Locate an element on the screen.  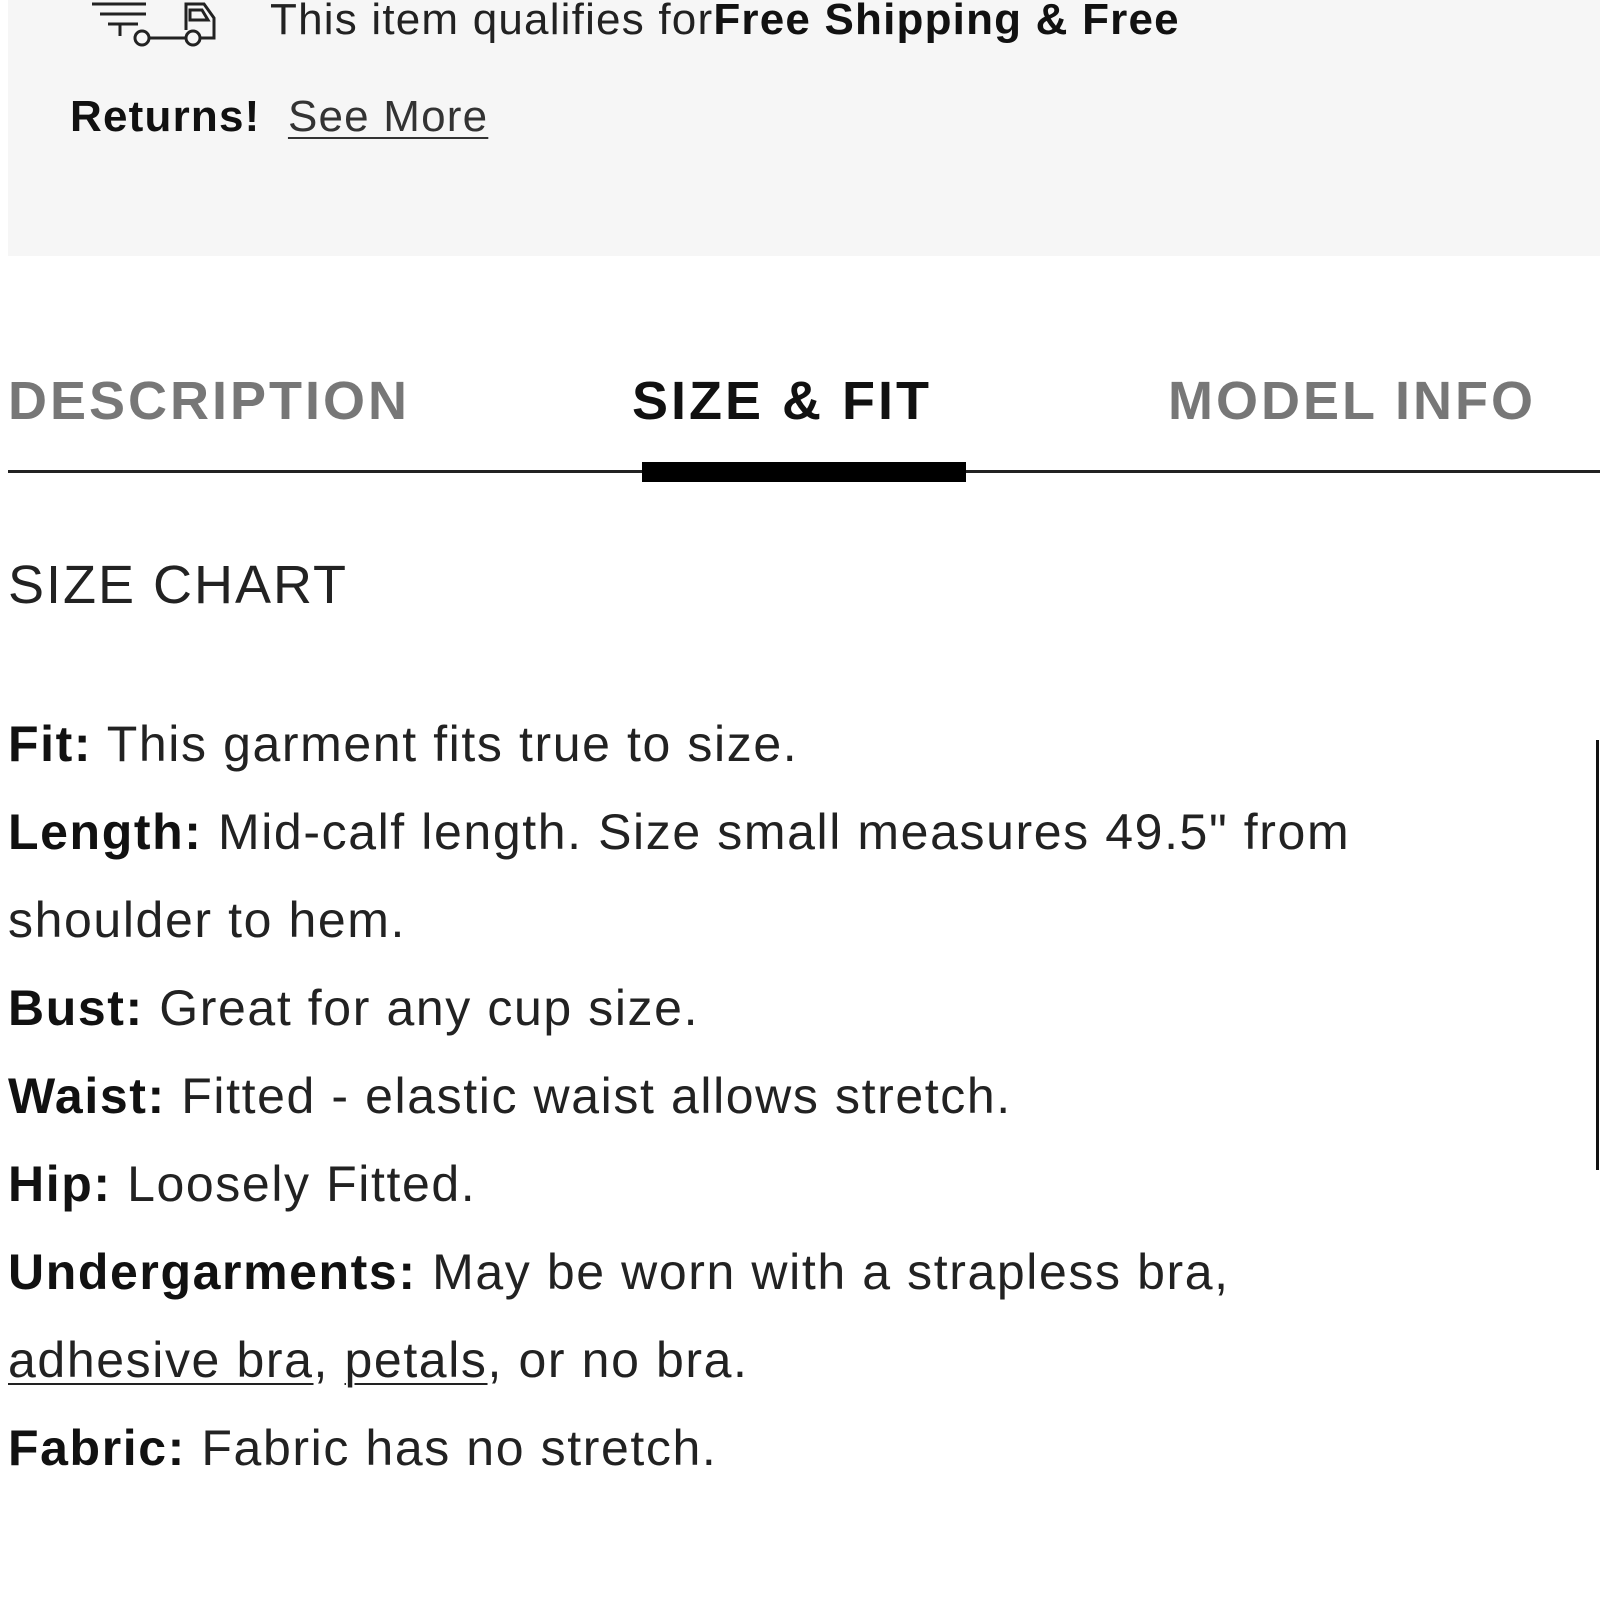
undergarments-row-continued: adhesive bra, petals, or no bra. is located at coordinates (798, 1360).